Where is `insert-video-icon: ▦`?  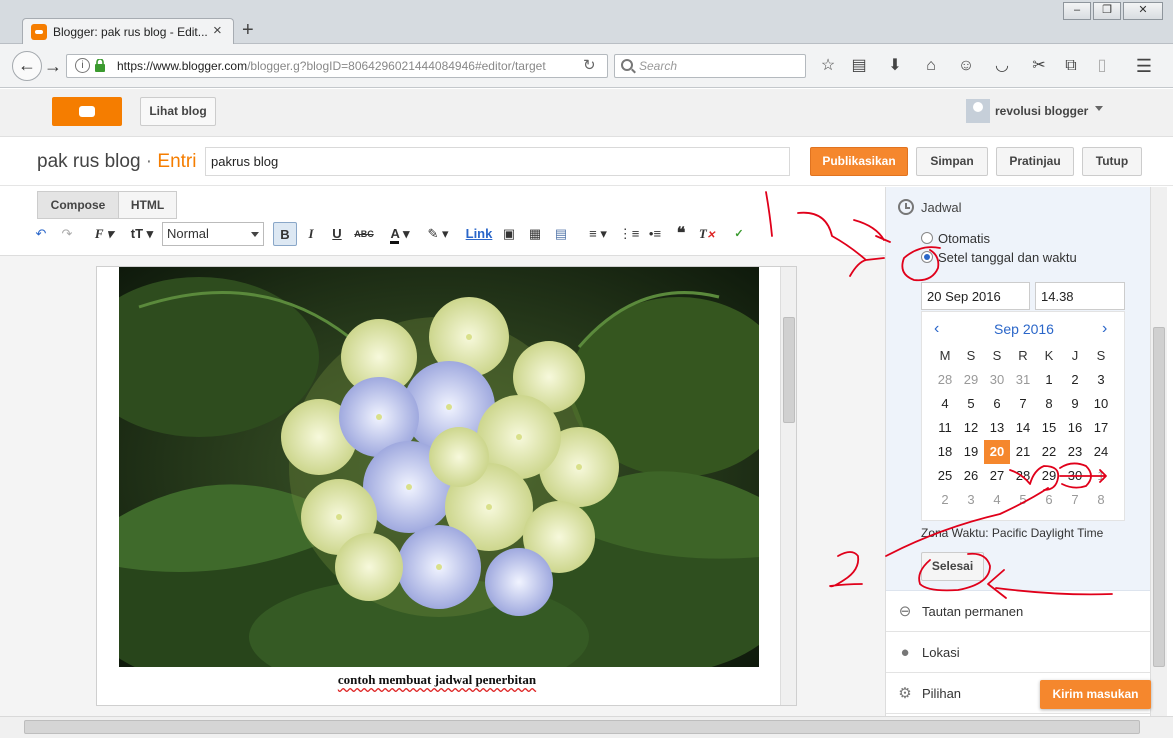
insert-video-icon: ▦ is located at coordinates (535, 234).